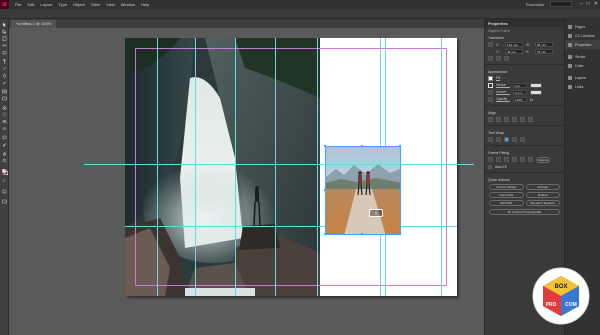 The width and height of the screenshot is (600, 335). Describe the element at coordinates (498, 139) in the screenshot. I see `wrap-bounding-box-icon` at that location.